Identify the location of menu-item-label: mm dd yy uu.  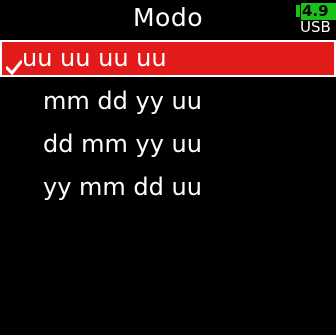
(122, 101).